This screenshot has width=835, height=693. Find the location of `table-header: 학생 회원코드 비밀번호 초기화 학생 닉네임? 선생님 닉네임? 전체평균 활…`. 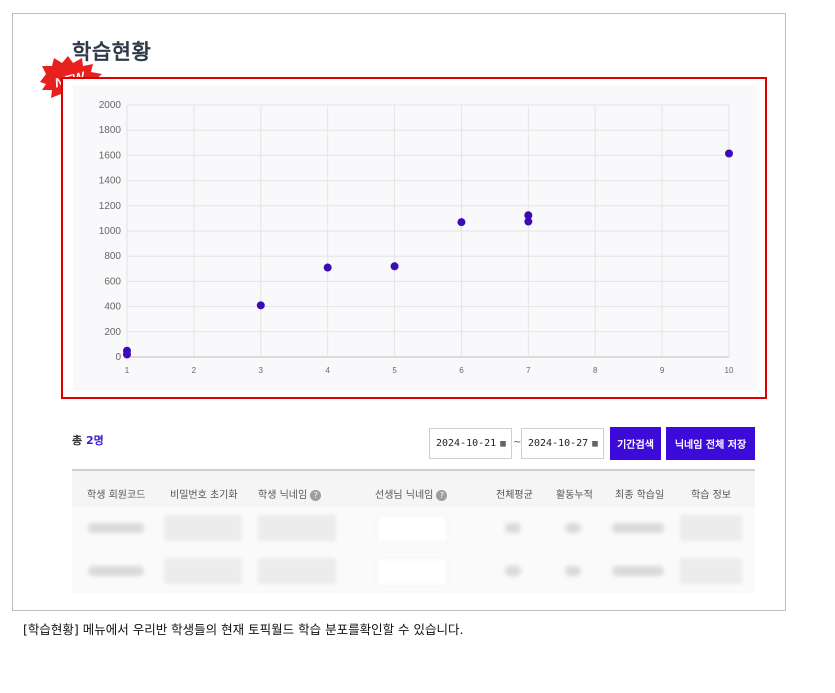

table-header: 학생 회원코드 비밀번호 초기화 학생 닉네임? 선생님 닉네임? 전체평균 활… is located at coordinates (413, 488).